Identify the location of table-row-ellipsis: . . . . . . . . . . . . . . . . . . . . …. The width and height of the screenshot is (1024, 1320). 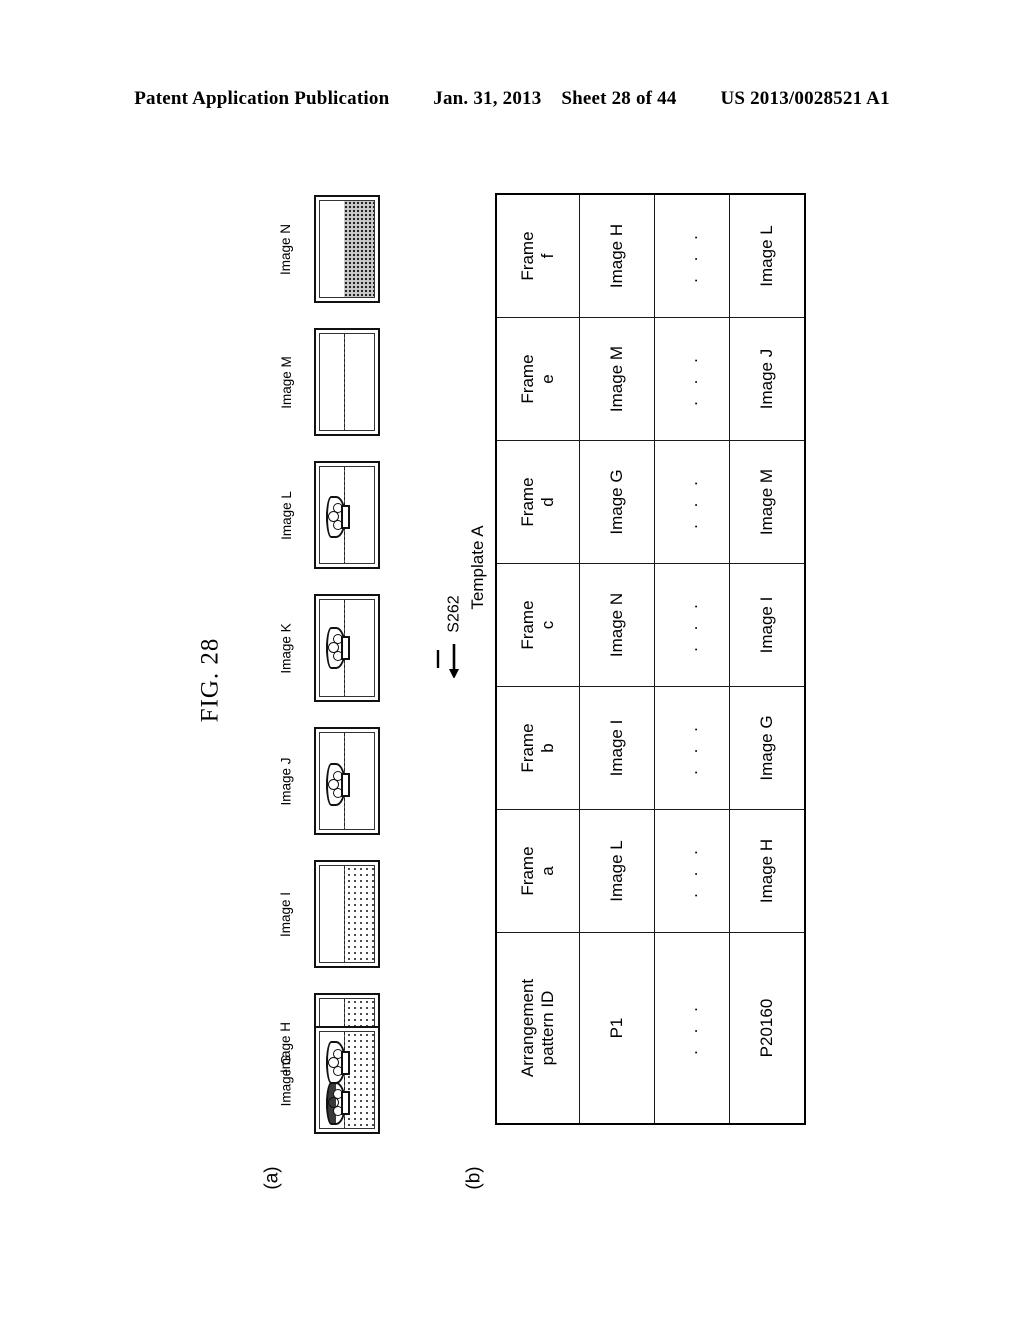
(692, 659).